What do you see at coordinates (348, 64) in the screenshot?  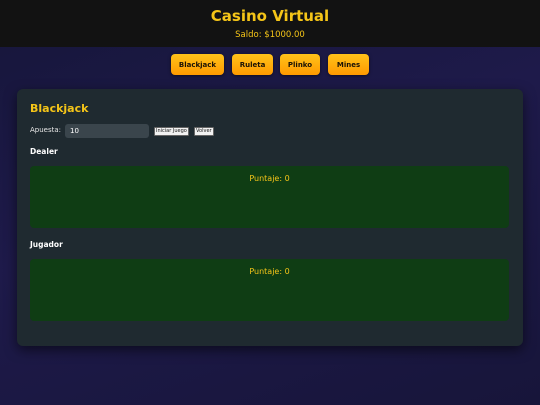 I see `nav-mines-button: Mines` at bounding box center [348, 64].